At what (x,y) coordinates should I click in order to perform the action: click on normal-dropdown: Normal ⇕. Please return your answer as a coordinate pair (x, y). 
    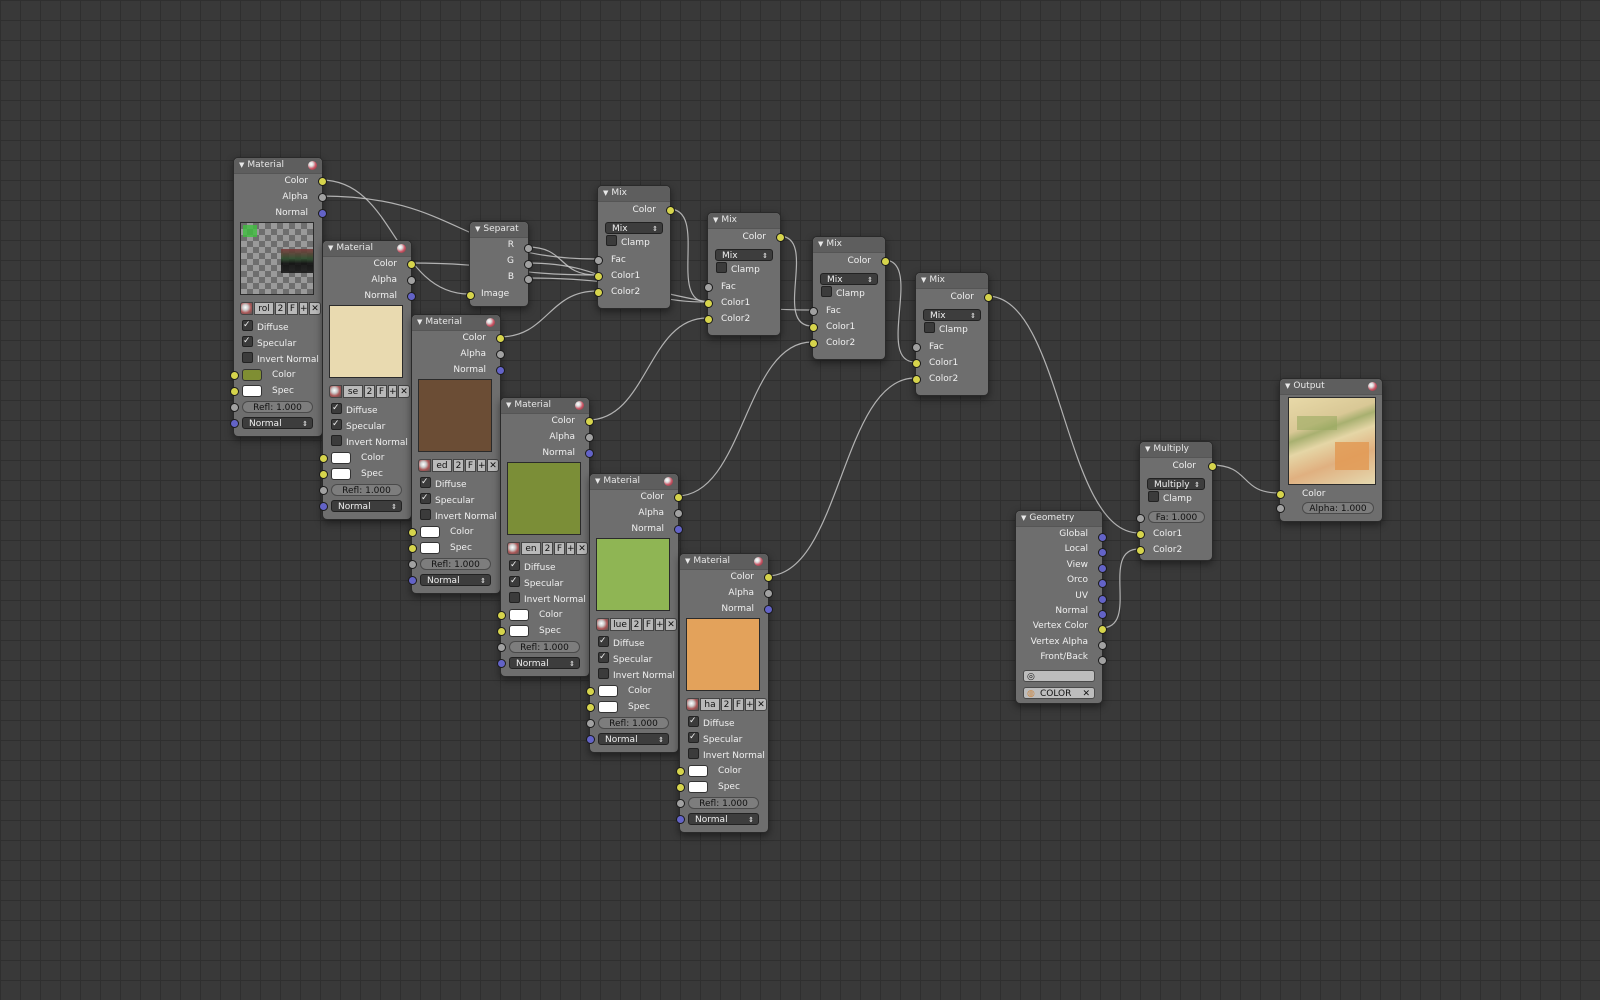
    Looking at the image, I should click on (366, 506).